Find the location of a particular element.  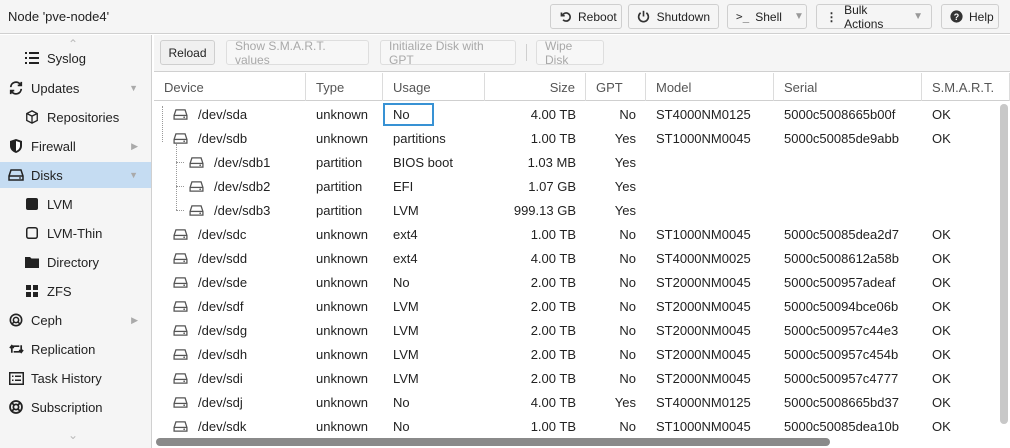

shell-button: >_ Shell ▼ is located at coordinates (767, 16).